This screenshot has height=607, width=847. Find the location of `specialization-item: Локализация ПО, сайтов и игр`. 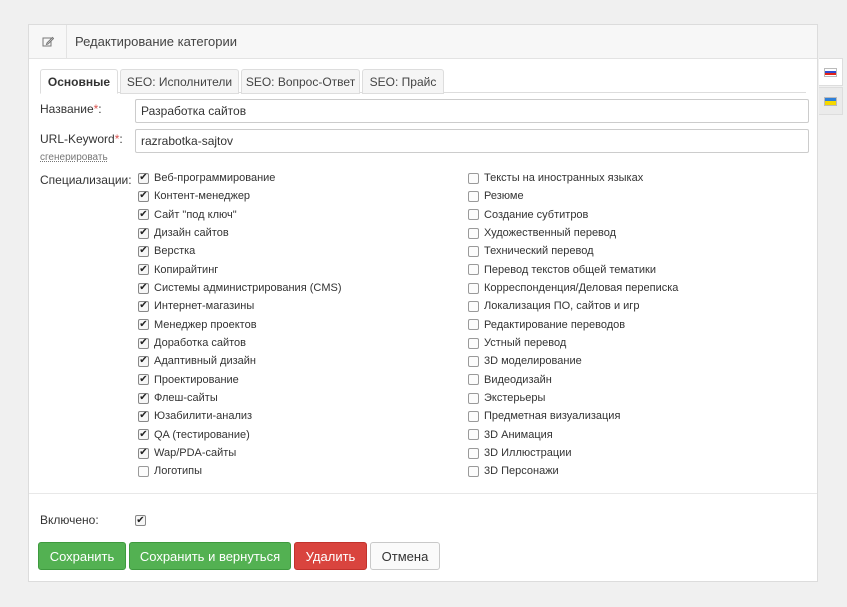

specialization-item: Локализация ПО, сайтов и игр is located at coordinates (573, 306).